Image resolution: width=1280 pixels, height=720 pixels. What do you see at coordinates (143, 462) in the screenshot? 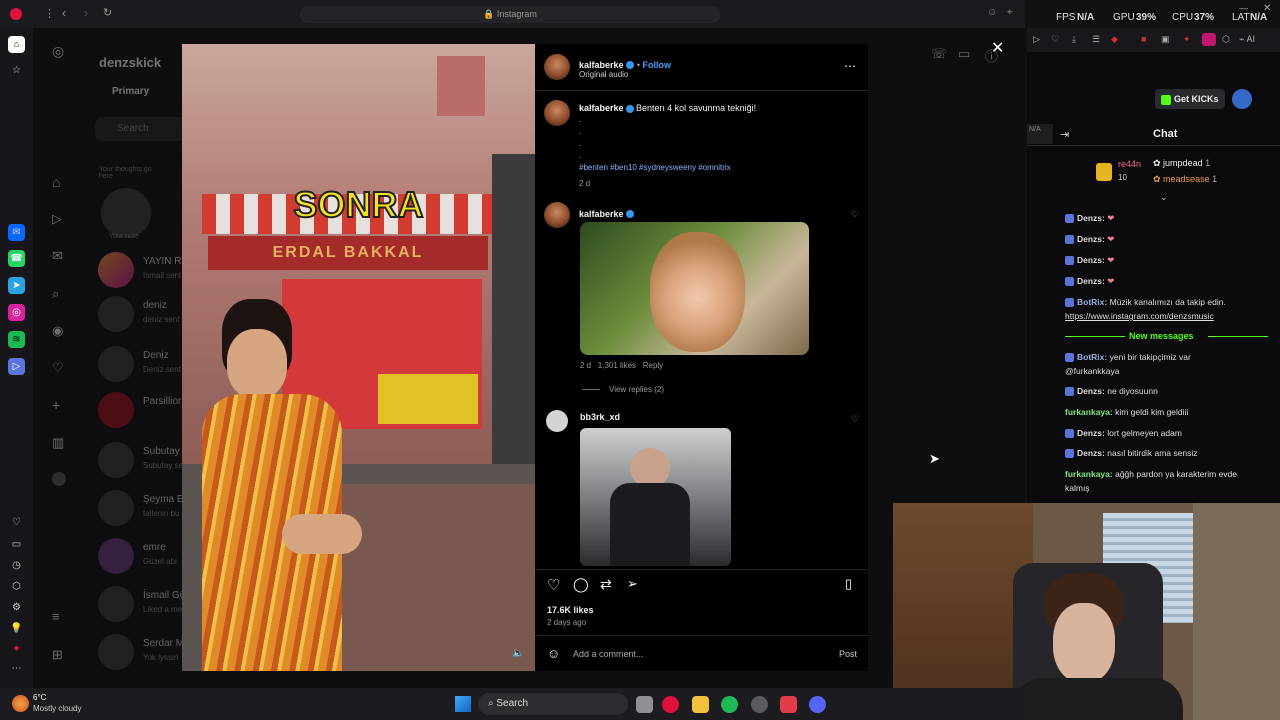
I see `dm-row: Subutay Subutay se` at bounding box center [143, 462].